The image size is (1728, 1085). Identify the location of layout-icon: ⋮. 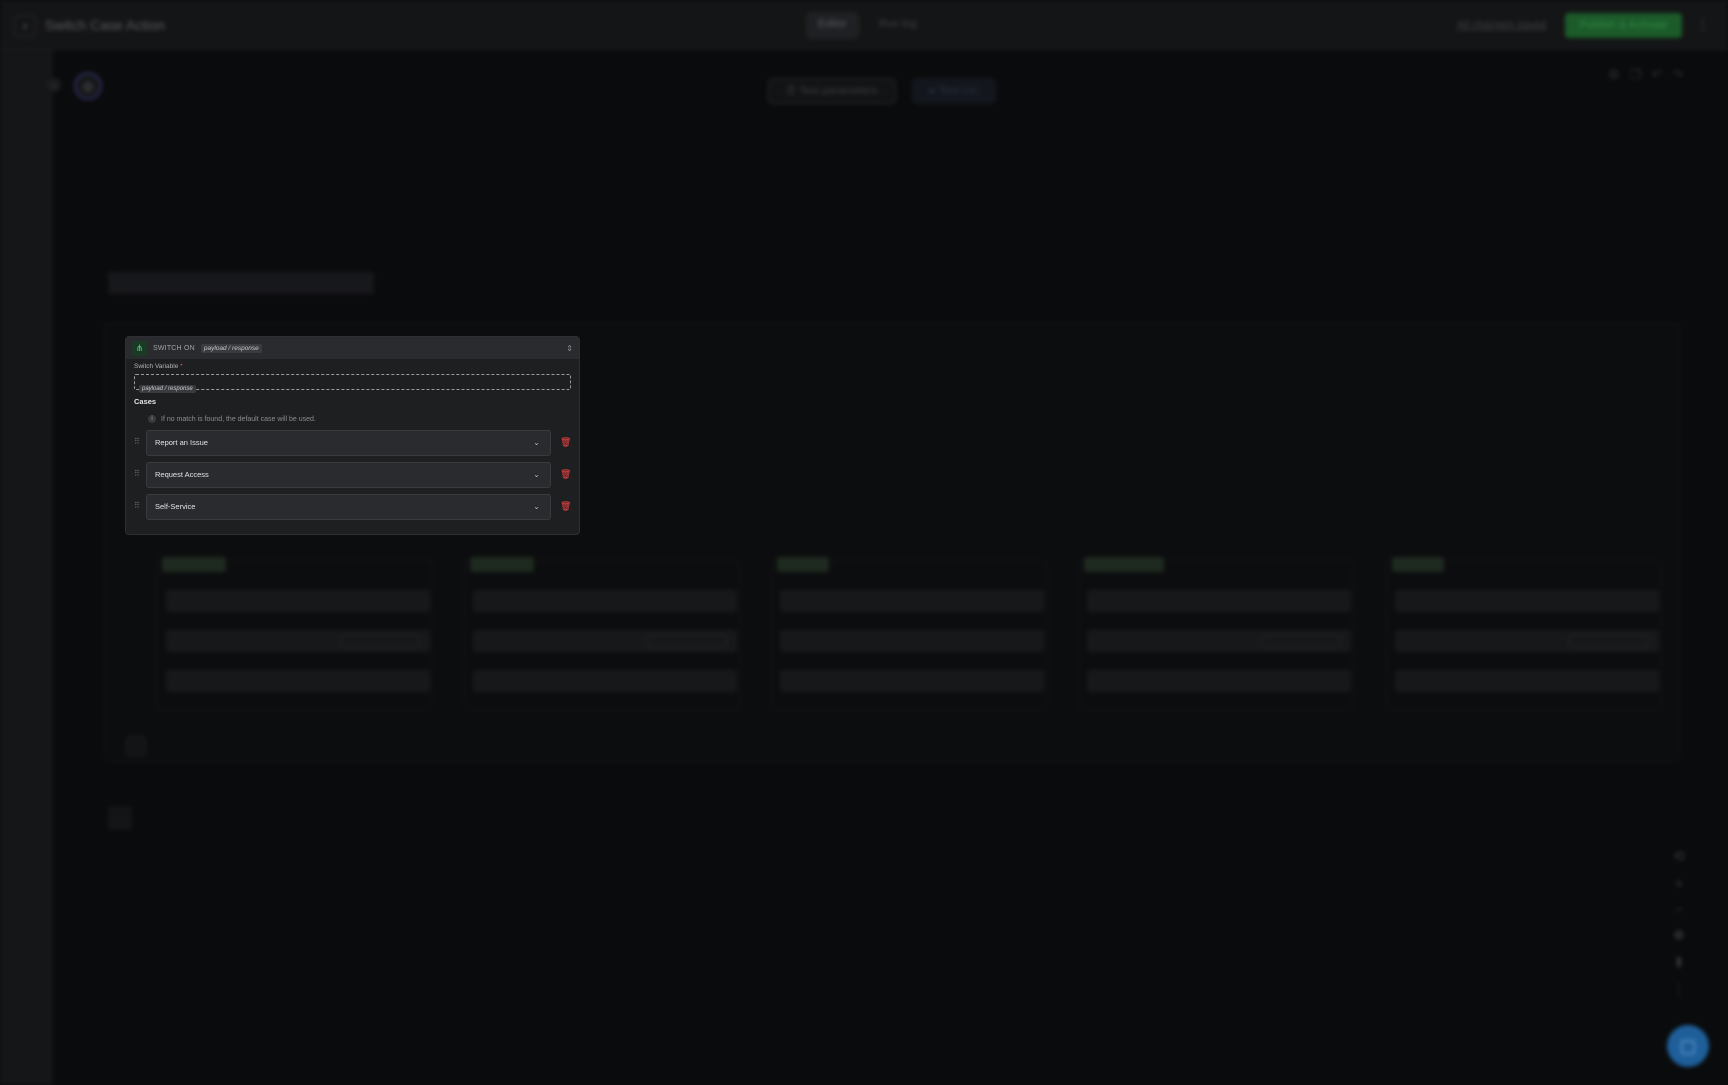
(1679, 989).